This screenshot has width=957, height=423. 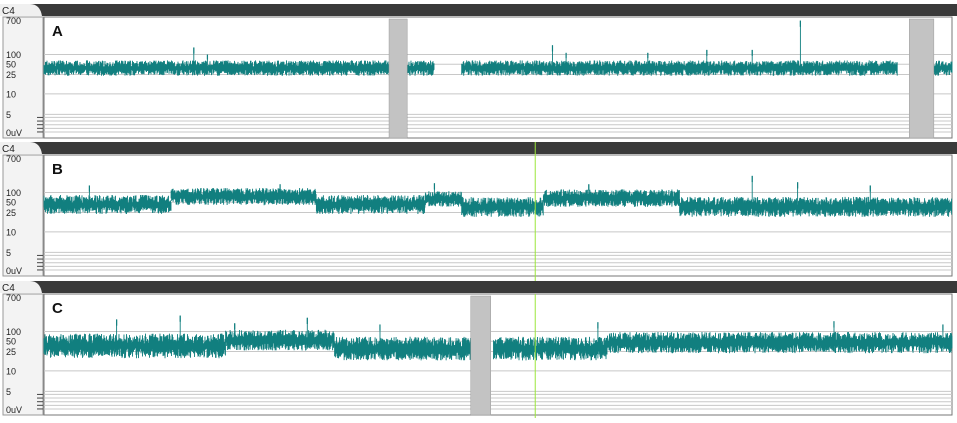 I want to click on panel-label: B, so click(x=57, y=169).